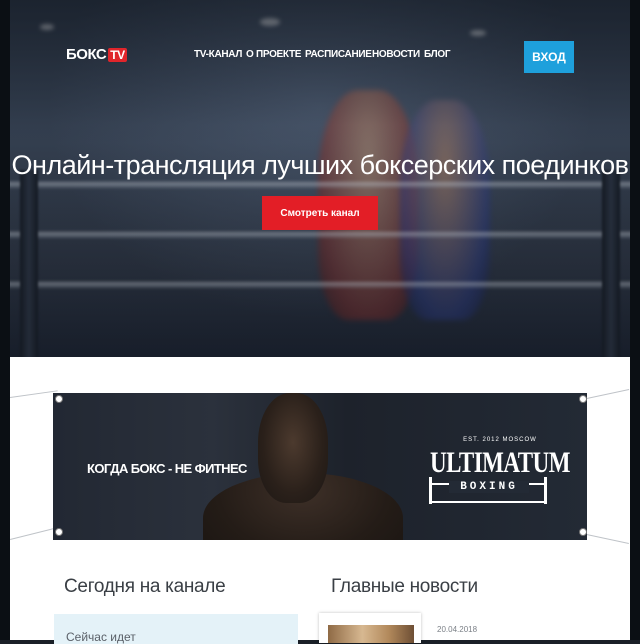  What do you see at coordinates (396, 54) in the screenshot?
I see `nav-item-news: НОВОСТИ` at bounding box center [396, 54].